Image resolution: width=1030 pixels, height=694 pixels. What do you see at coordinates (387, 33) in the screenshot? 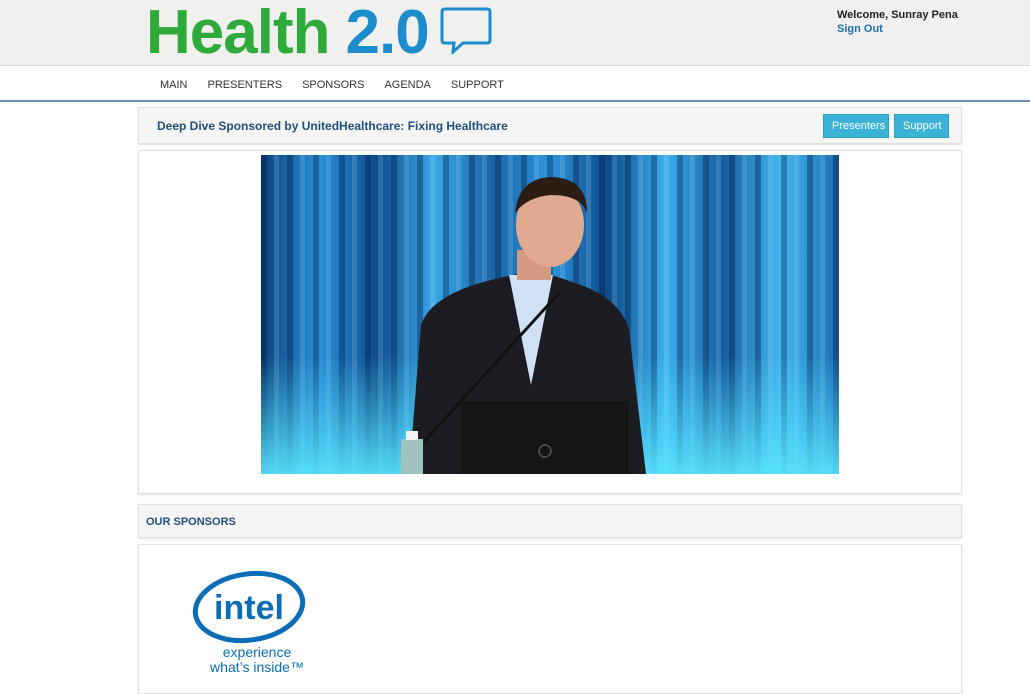
I see `logo-version: 2.0` at bounding box center [387, 33].